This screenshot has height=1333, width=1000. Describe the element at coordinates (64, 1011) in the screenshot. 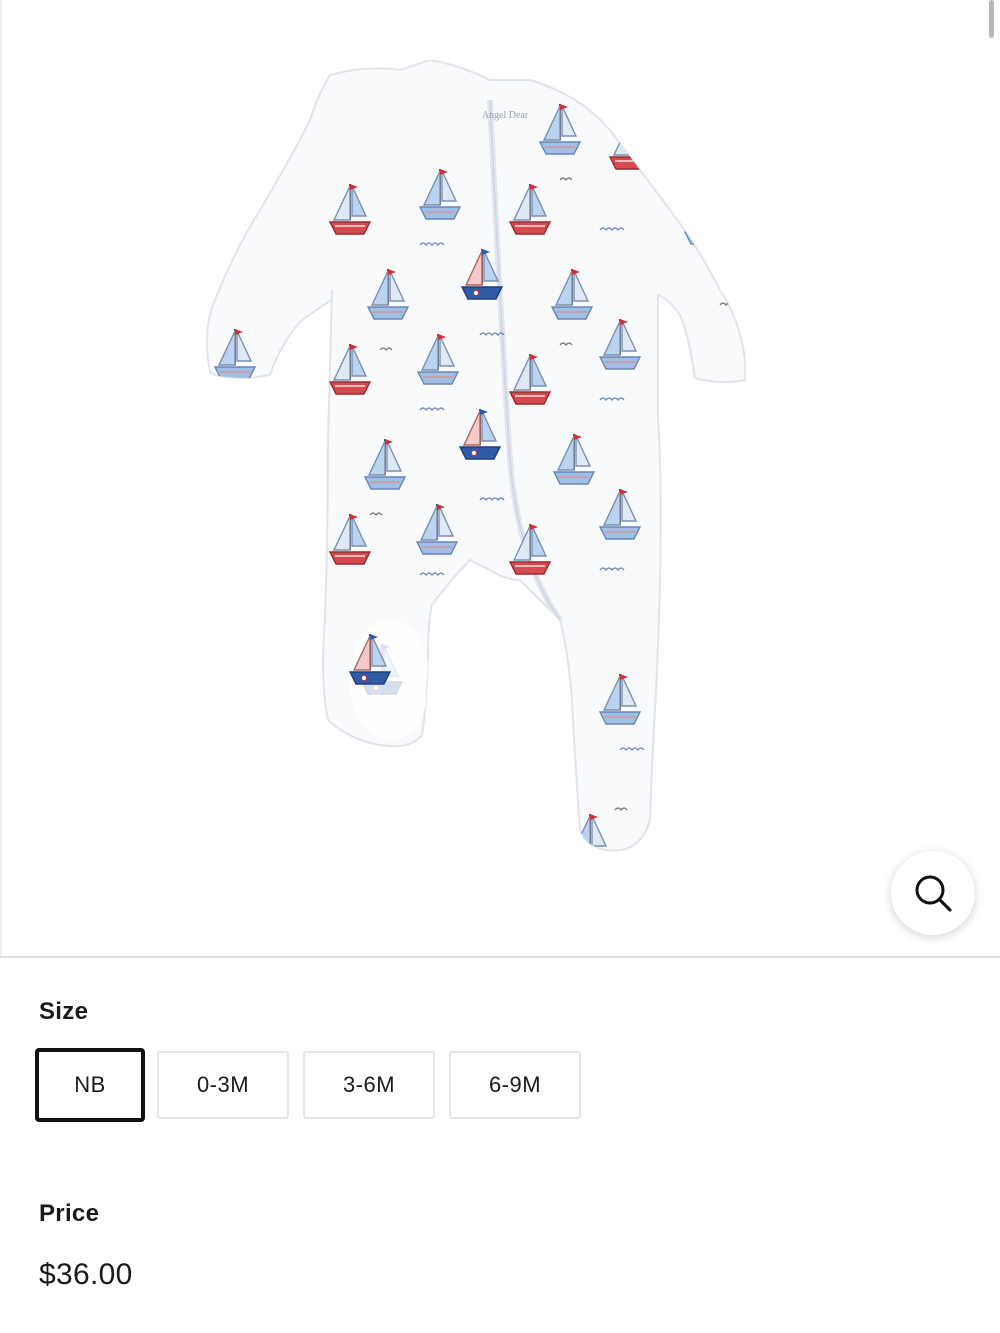

I see `size-label: Size` at that location.